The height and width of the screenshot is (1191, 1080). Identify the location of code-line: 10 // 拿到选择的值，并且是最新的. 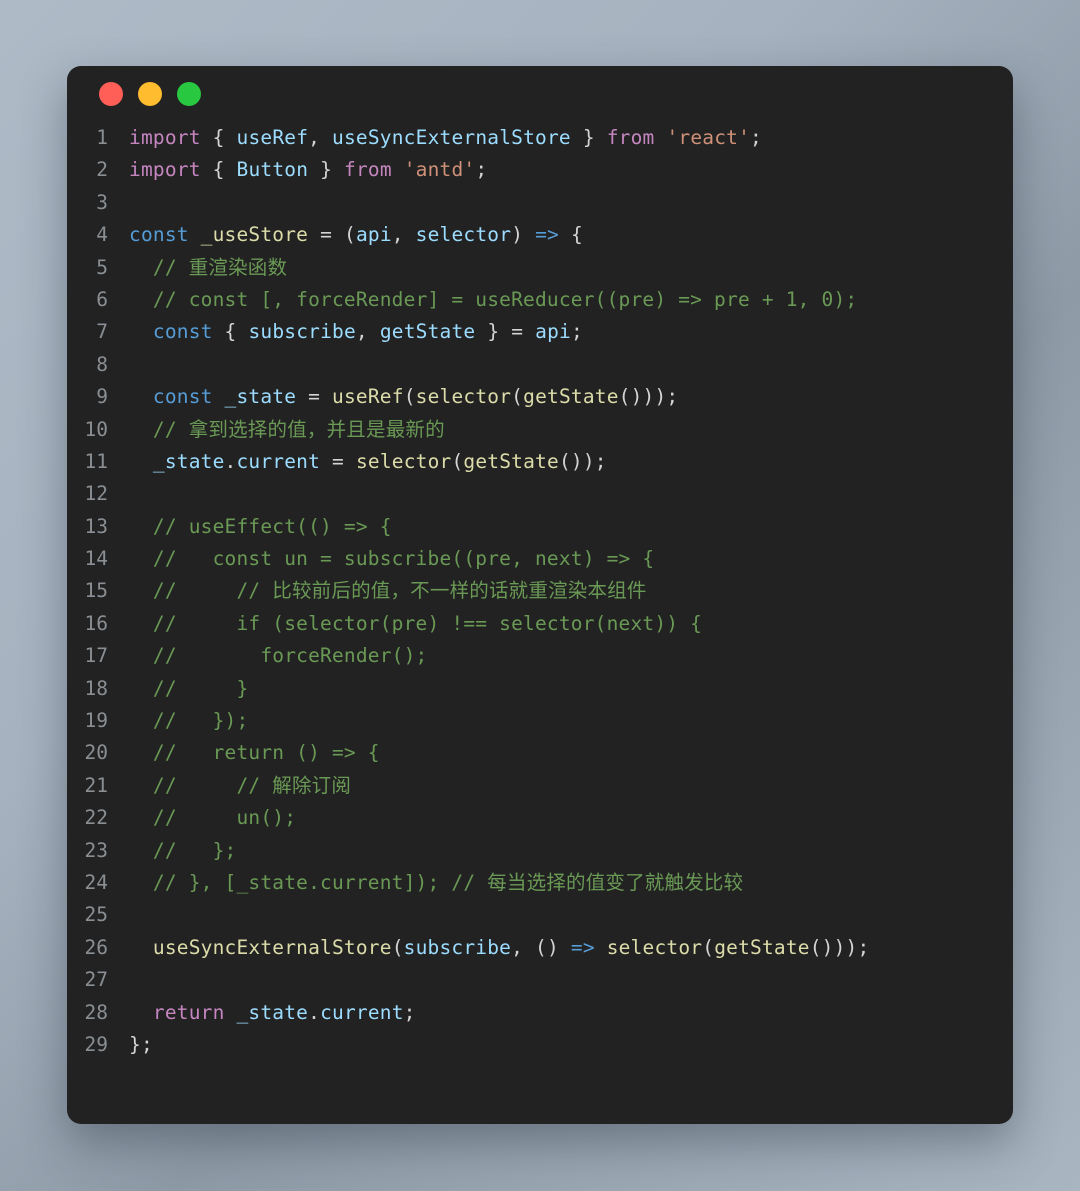
(540, 430).